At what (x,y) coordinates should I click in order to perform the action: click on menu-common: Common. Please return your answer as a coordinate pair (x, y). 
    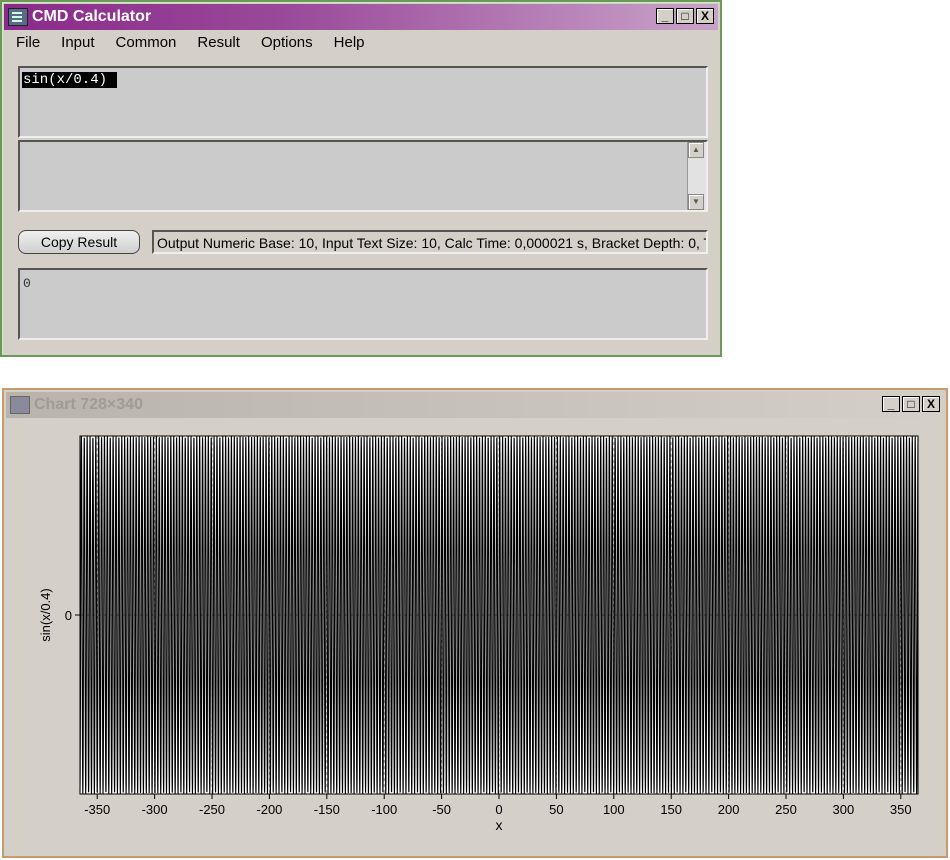
    Looking at the image, I should click on (145, 43).